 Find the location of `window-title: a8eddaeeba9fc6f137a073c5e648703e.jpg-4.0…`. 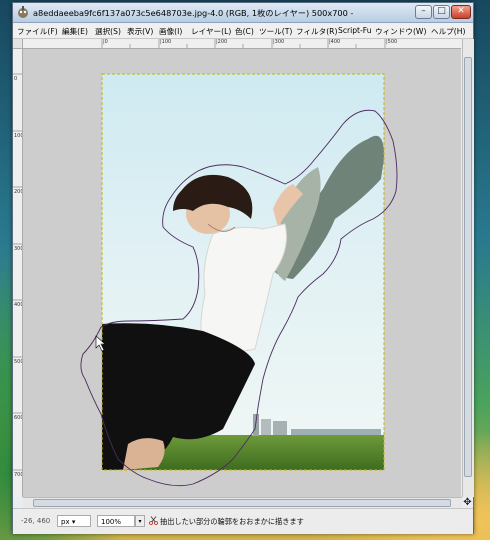

window-title: a8eddaeeba9fc6f137a073c5e648703e.jpg-4.0… is located at coordinates (193, 13).